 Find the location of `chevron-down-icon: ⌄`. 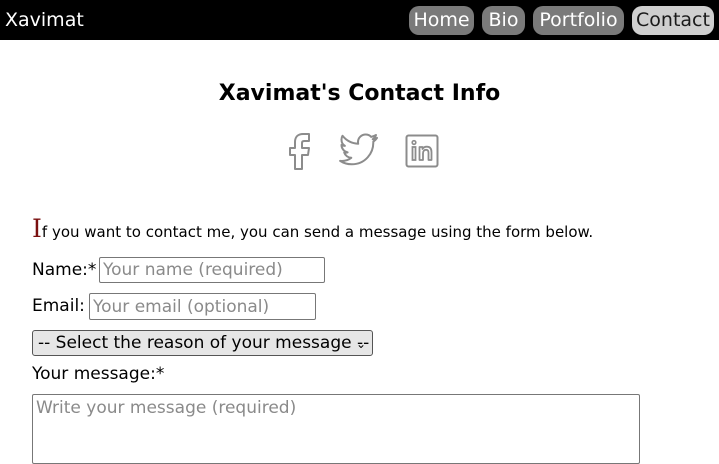

chevron-down-icon: ⌄ is located at coordinates (360, 344).